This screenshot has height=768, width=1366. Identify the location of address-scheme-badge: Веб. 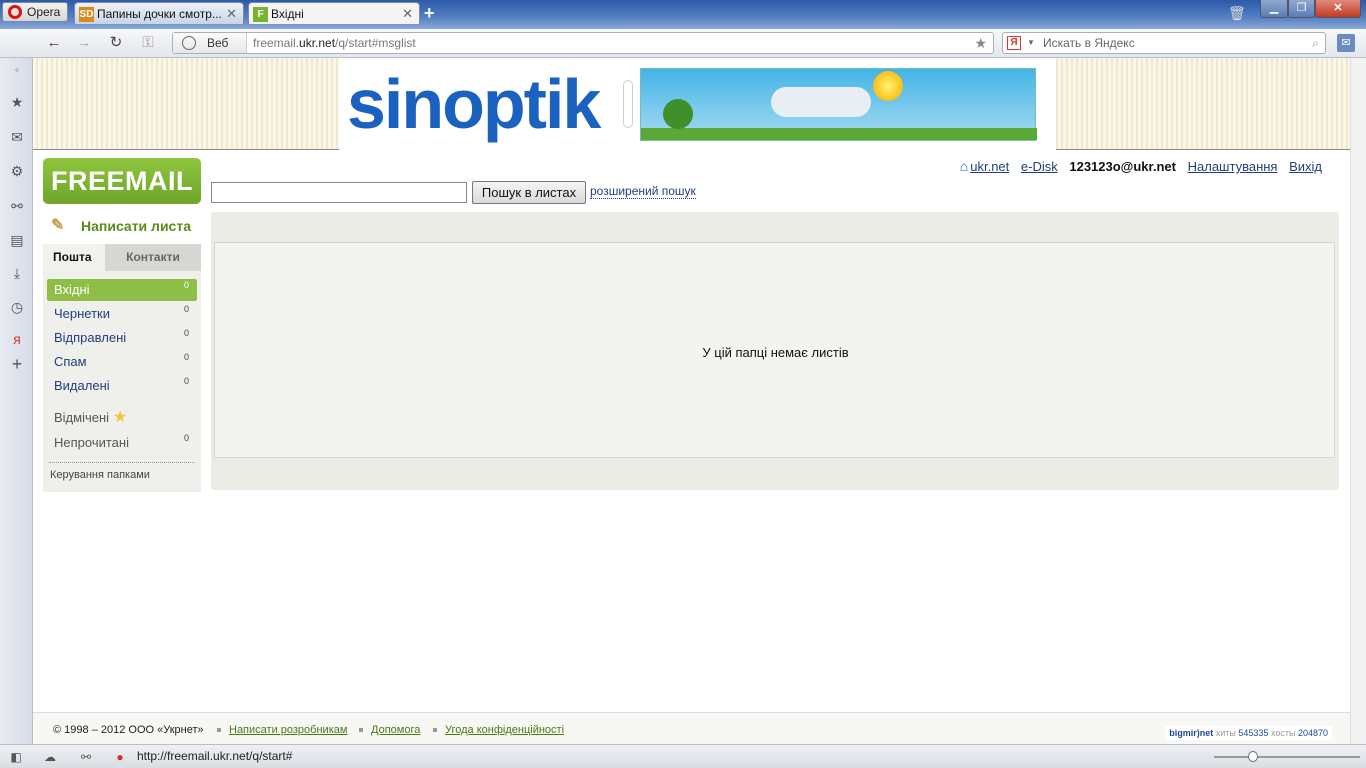
(210, 43).